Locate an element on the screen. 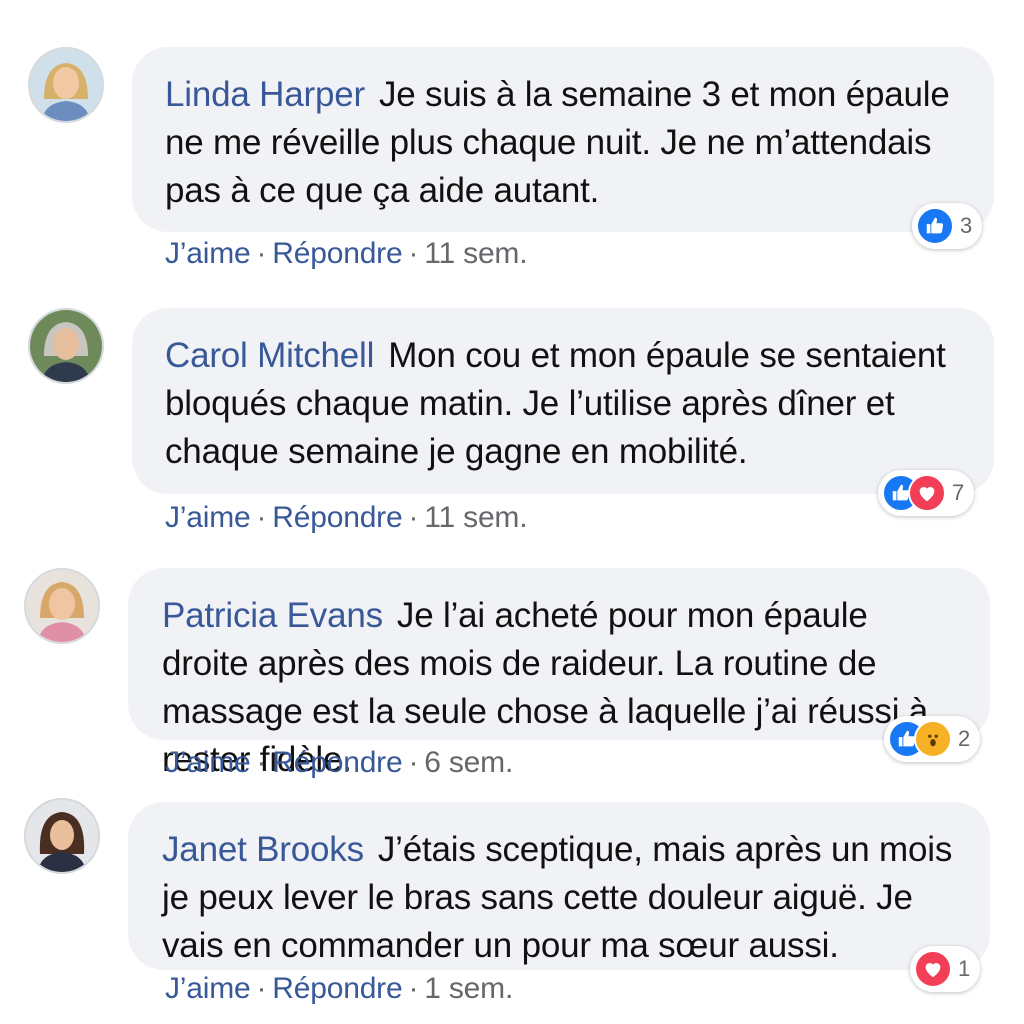 This screenshot has width=1024, height=1024. comment-author: Carol Mitchell is located at coordinates (269, 355).